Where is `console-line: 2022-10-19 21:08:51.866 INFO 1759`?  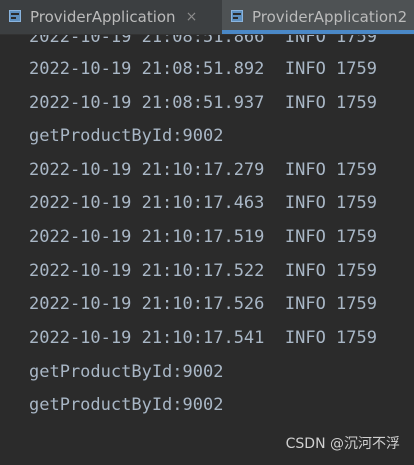 console-line: 2022-10-19 21:08:51.866 INFO 1759 is located at coordinates (203, 41).